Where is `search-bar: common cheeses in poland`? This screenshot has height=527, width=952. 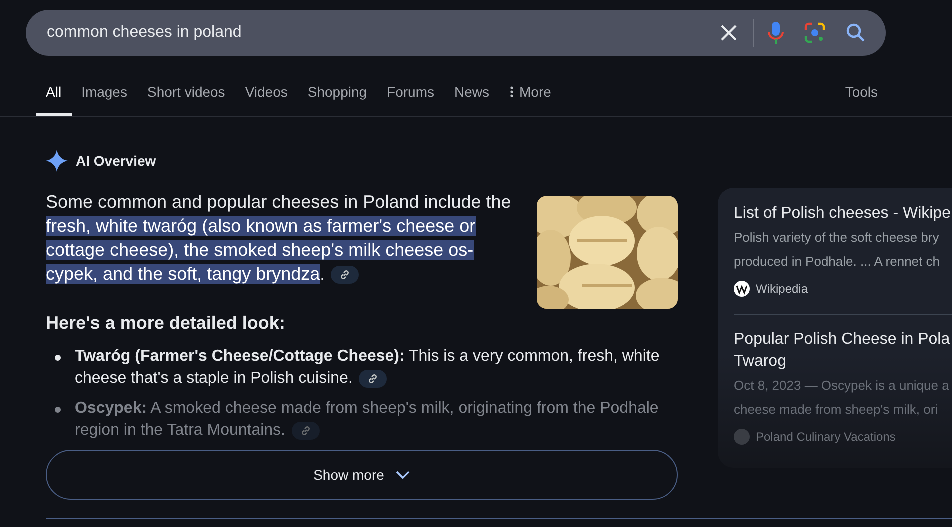
search-bar: common cheeses in poland is located at coordinates (456, 33).